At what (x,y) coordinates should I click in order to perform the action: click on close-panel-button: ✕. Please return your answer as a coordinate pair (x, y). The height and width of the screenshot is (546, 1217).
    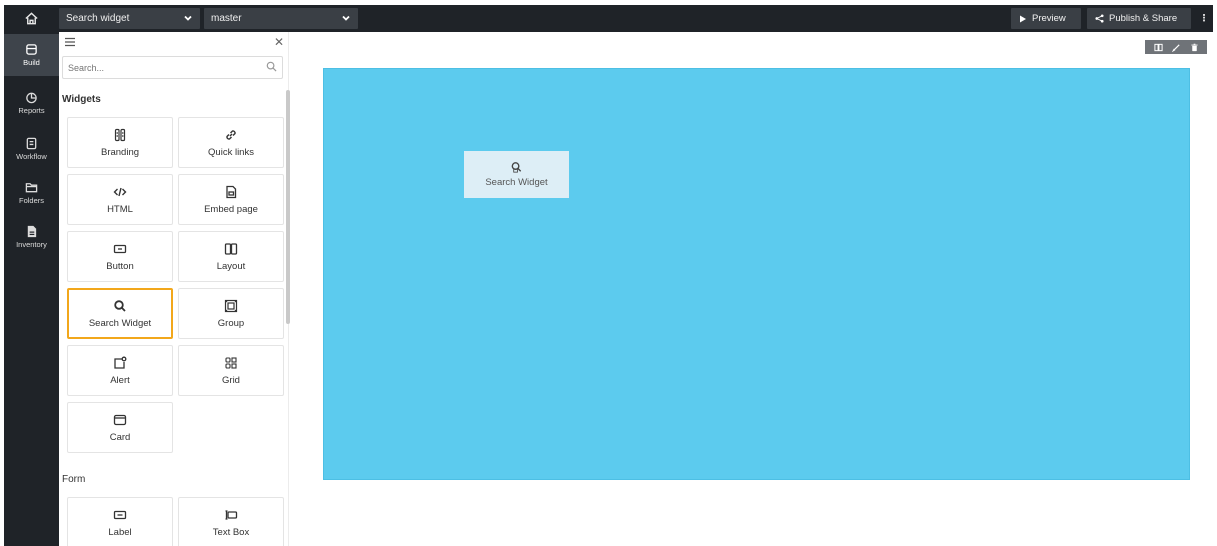
    Looking at the image, I should click on (279, 42).